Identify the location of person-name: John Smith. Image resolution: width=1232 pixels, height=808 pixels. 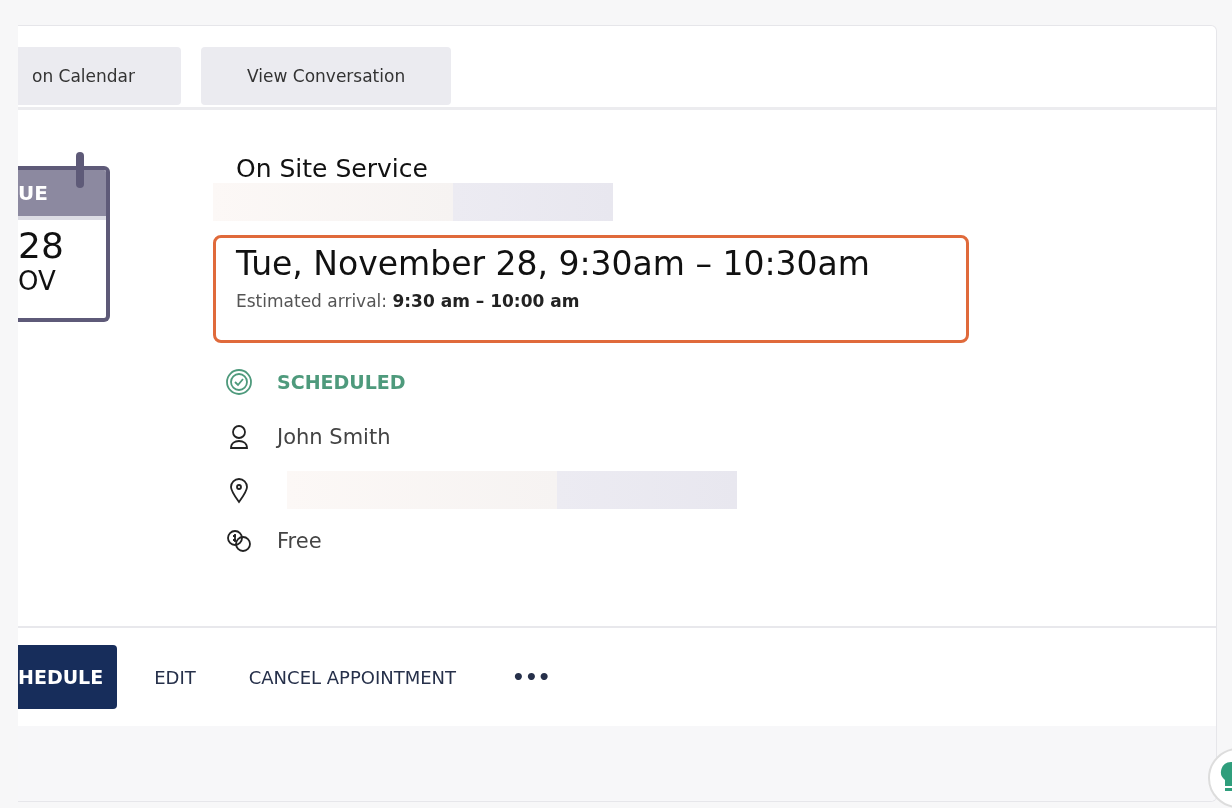
(334, 437).